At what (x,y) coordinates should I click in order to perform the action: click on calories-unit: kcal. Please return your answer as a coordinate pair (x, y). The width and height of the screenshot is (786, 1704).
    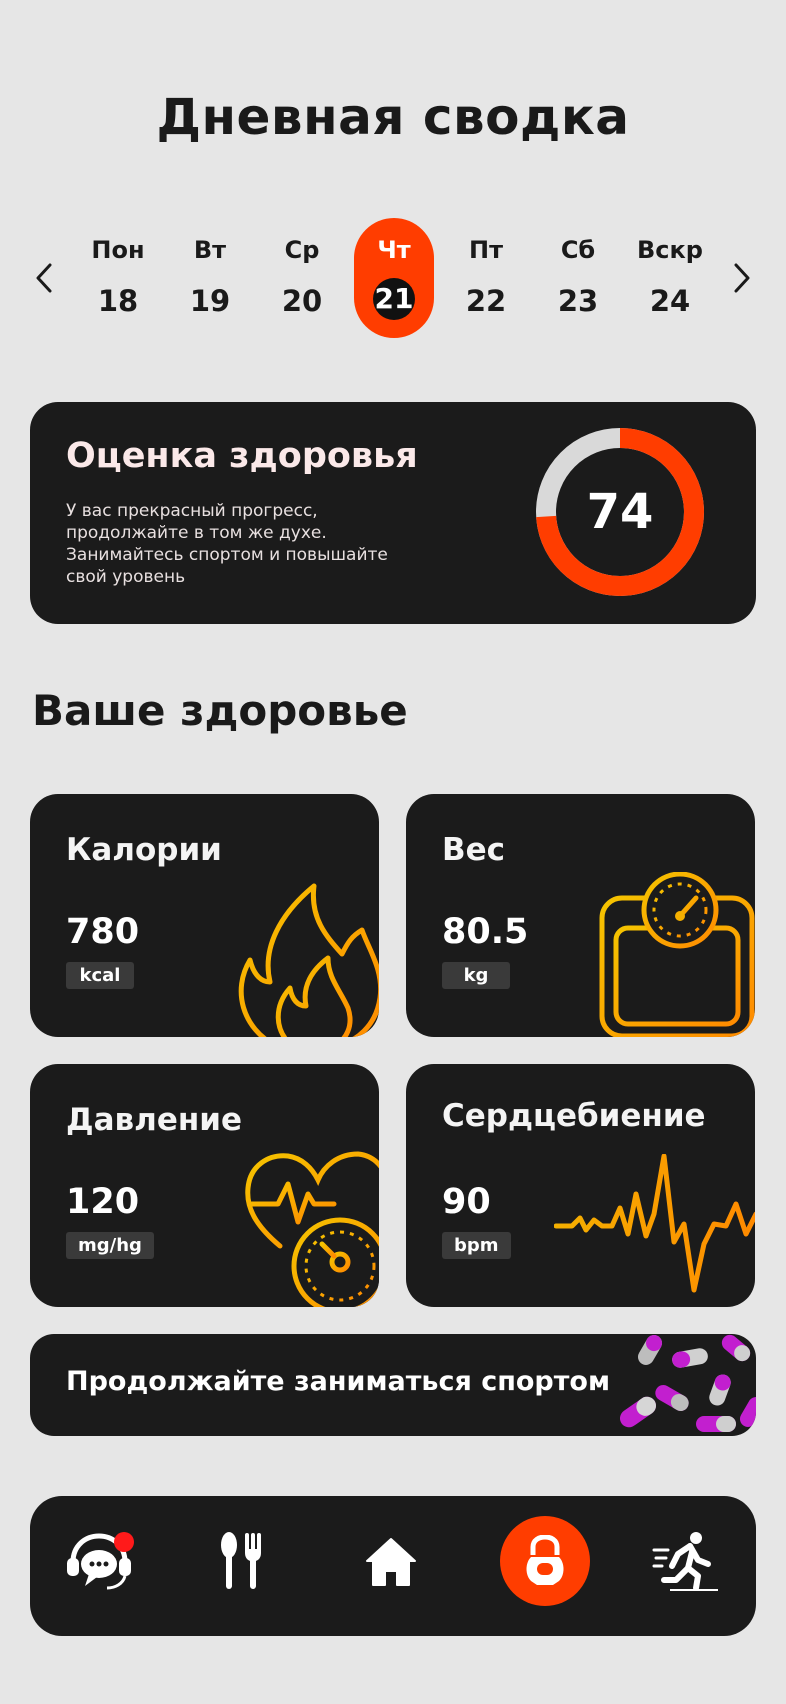
    Looking at the image, I should click on (100, 975).